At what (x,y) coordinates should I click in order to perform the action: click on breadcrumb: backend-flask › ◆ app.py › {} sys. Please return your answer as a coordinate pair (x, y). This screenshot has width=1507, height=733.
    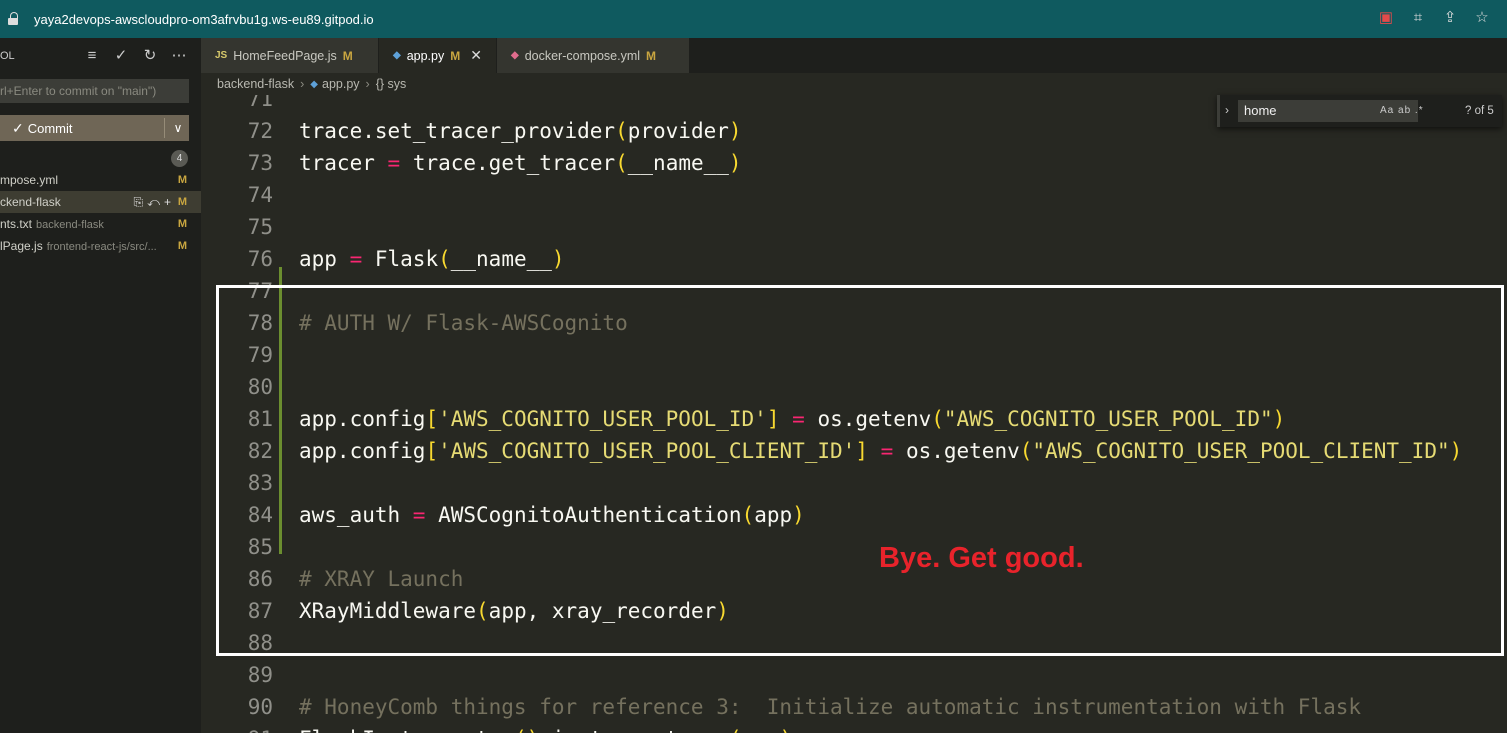
    Looking at the image, I should click on (854, 84).